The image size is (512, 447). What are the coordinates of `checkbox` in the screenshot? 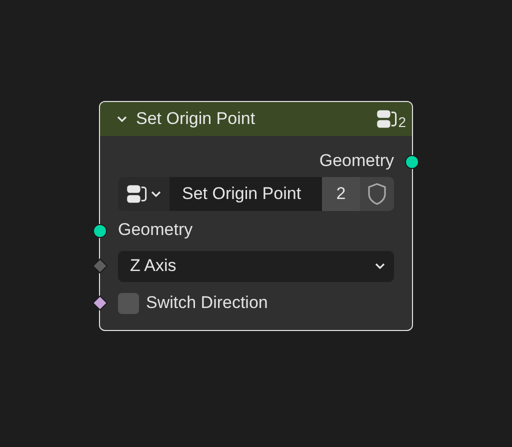 It's located at (128, 303).